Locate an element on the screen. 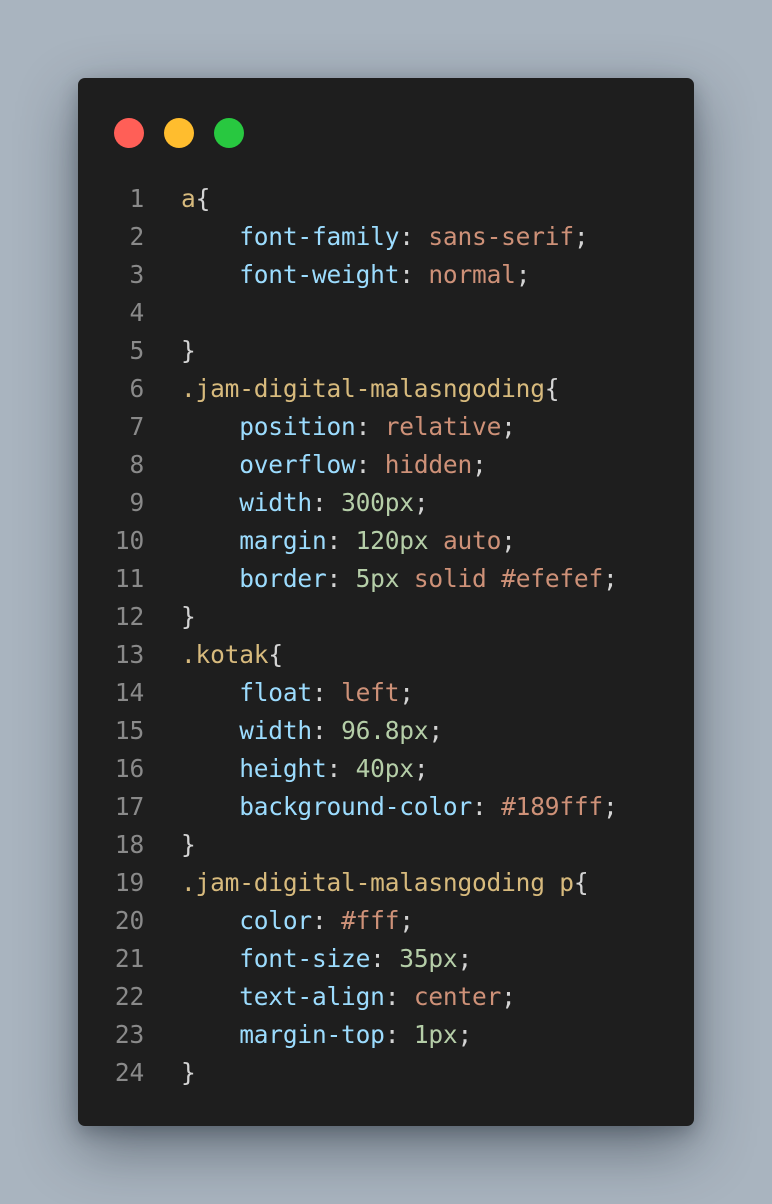 This screenshot has width=772, height=1204. code-line: 16 height: 40px; is located at coordinates (386, 769).